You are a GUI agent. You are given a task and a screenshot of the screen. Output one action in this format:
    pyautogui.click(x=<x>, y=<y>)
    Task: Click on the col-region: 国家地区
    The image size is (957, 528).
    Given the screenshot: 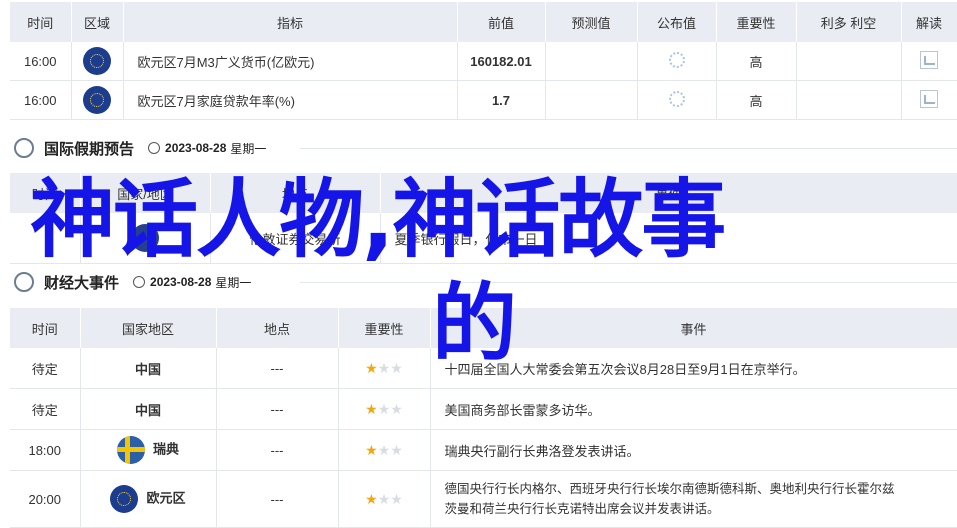 What is the action you would take?
    pyautogui.click(x=148, y=328)
    